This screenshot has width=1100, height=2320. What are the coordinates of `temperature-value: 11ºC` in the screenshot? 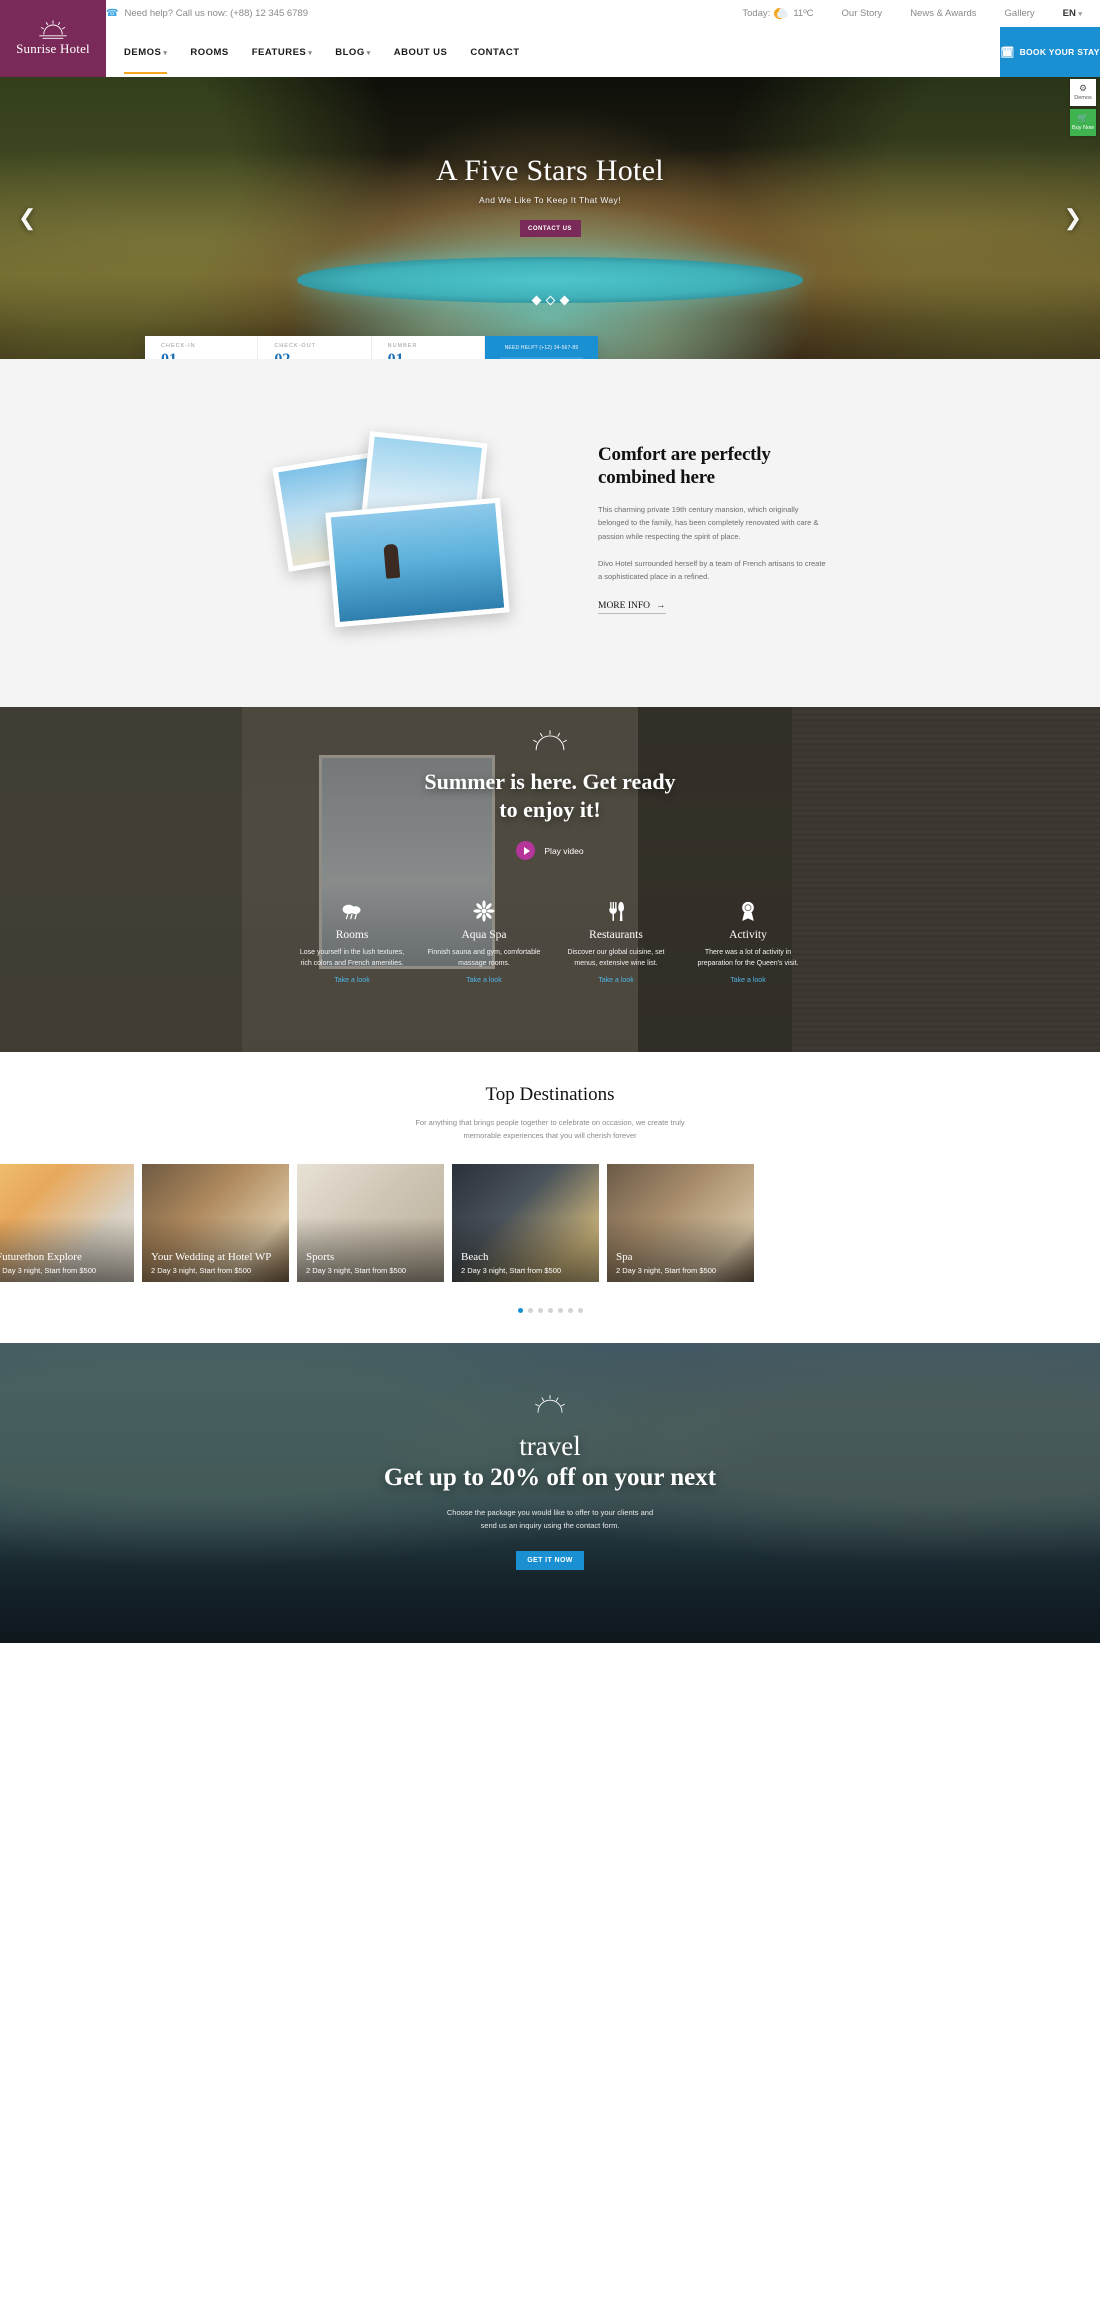 It's located at (803, 13).